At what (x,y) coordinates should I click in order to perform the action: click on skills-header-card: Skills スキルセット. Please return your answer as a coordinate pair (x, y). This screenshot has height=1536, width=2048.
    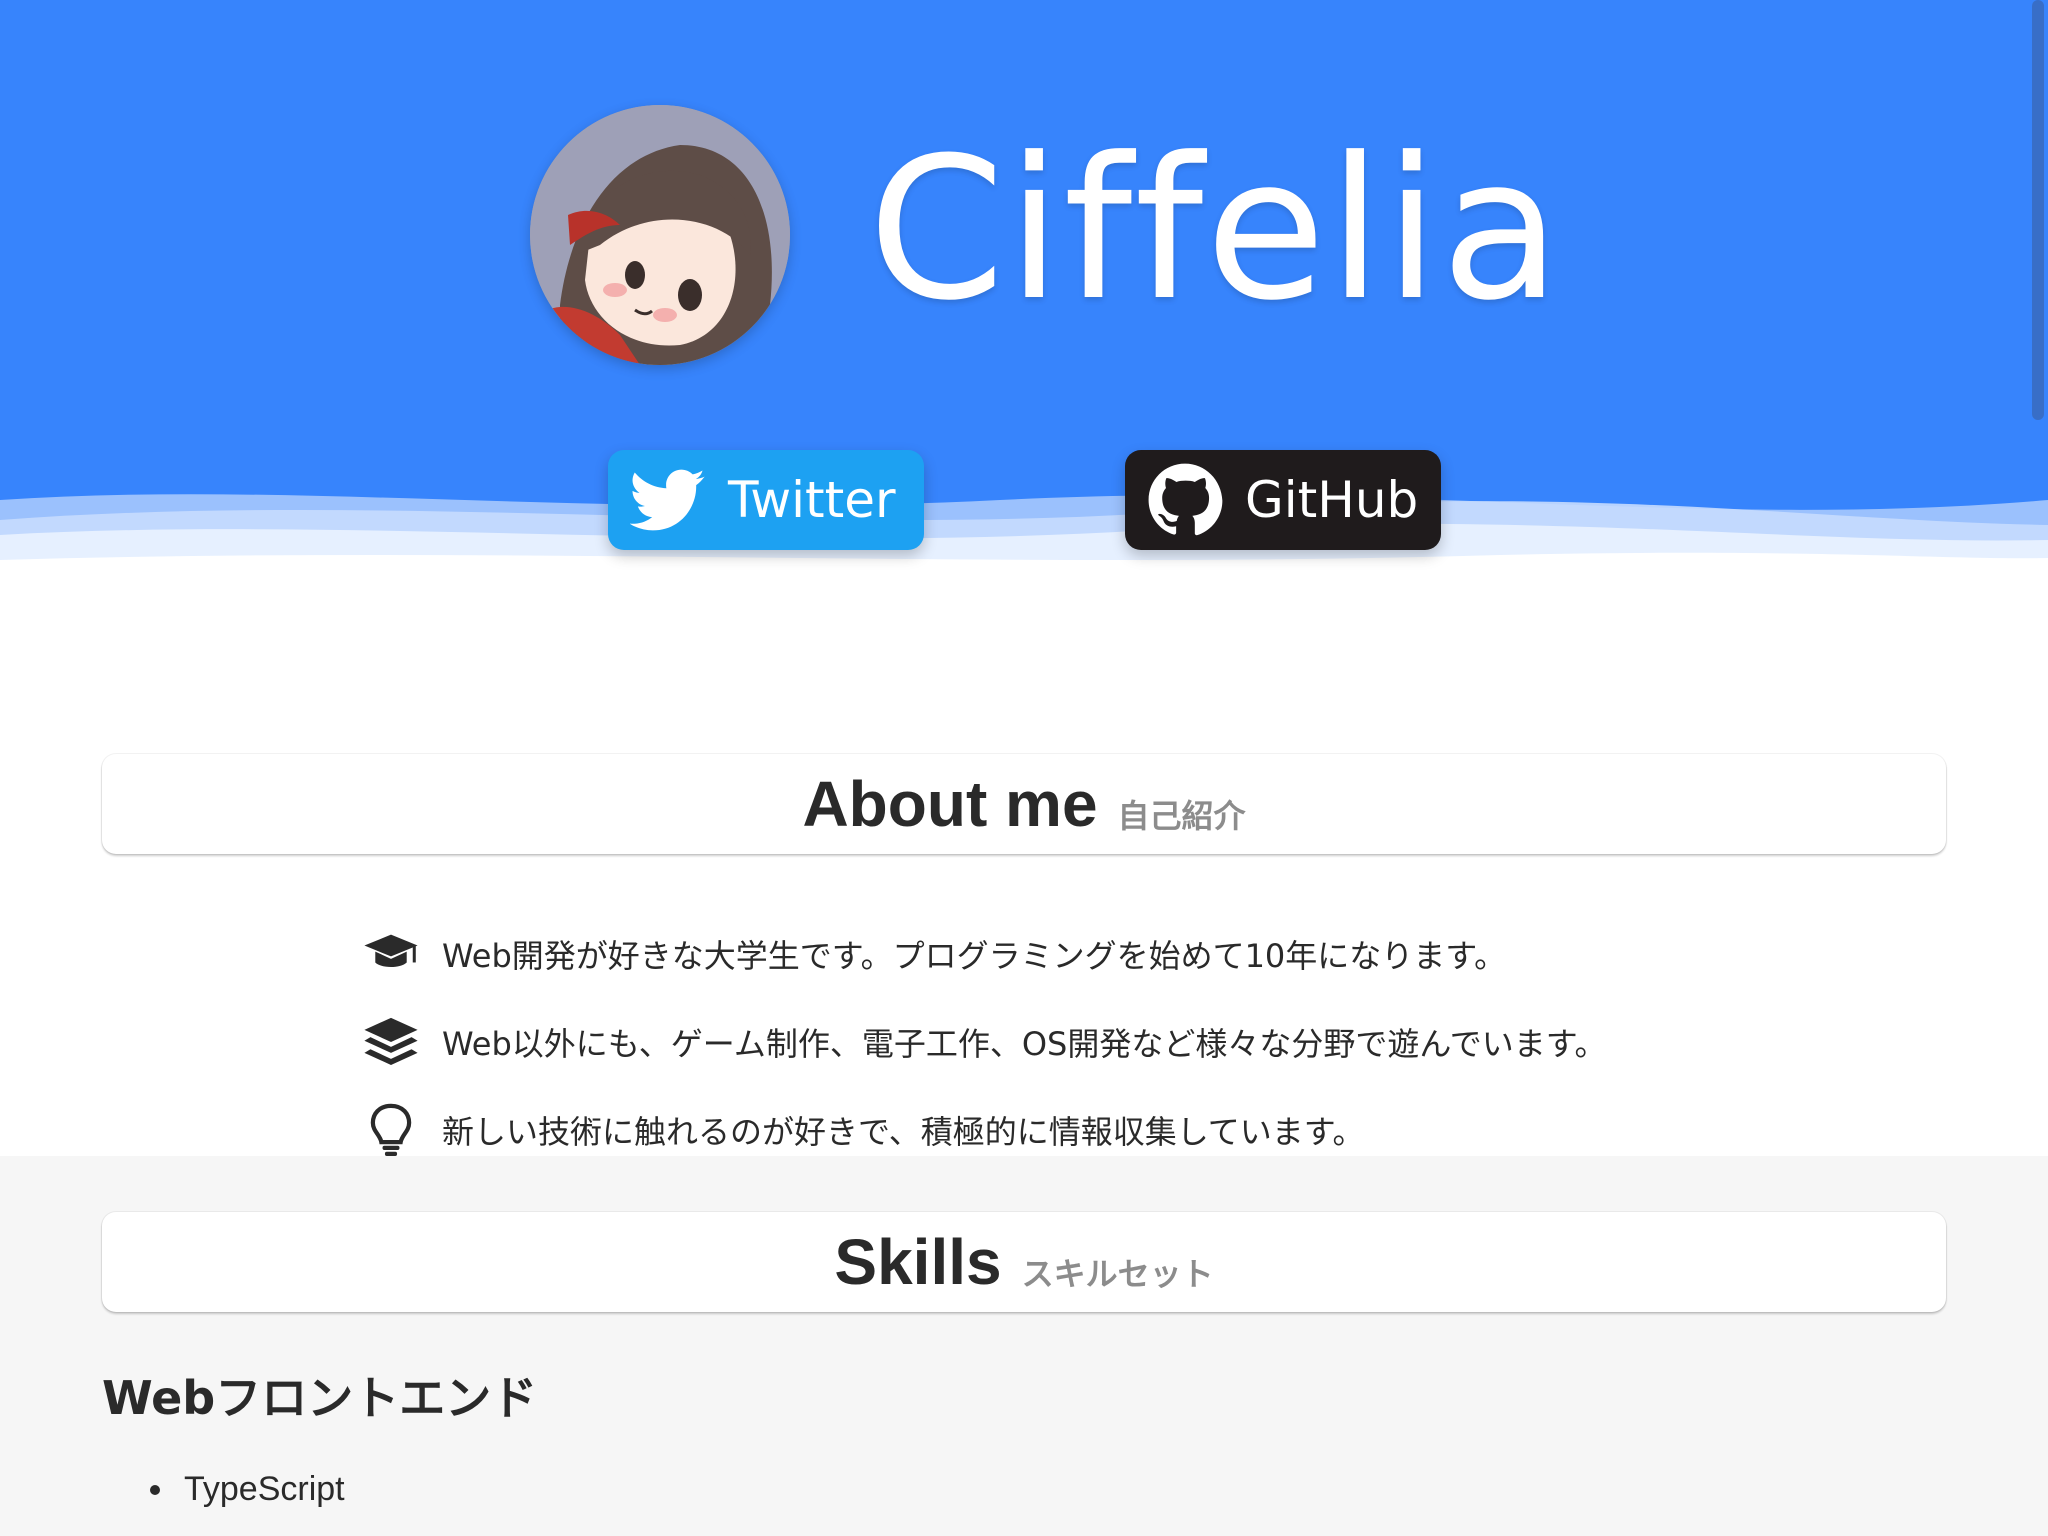
    Looking at the image, I should click on (1024, 1262).